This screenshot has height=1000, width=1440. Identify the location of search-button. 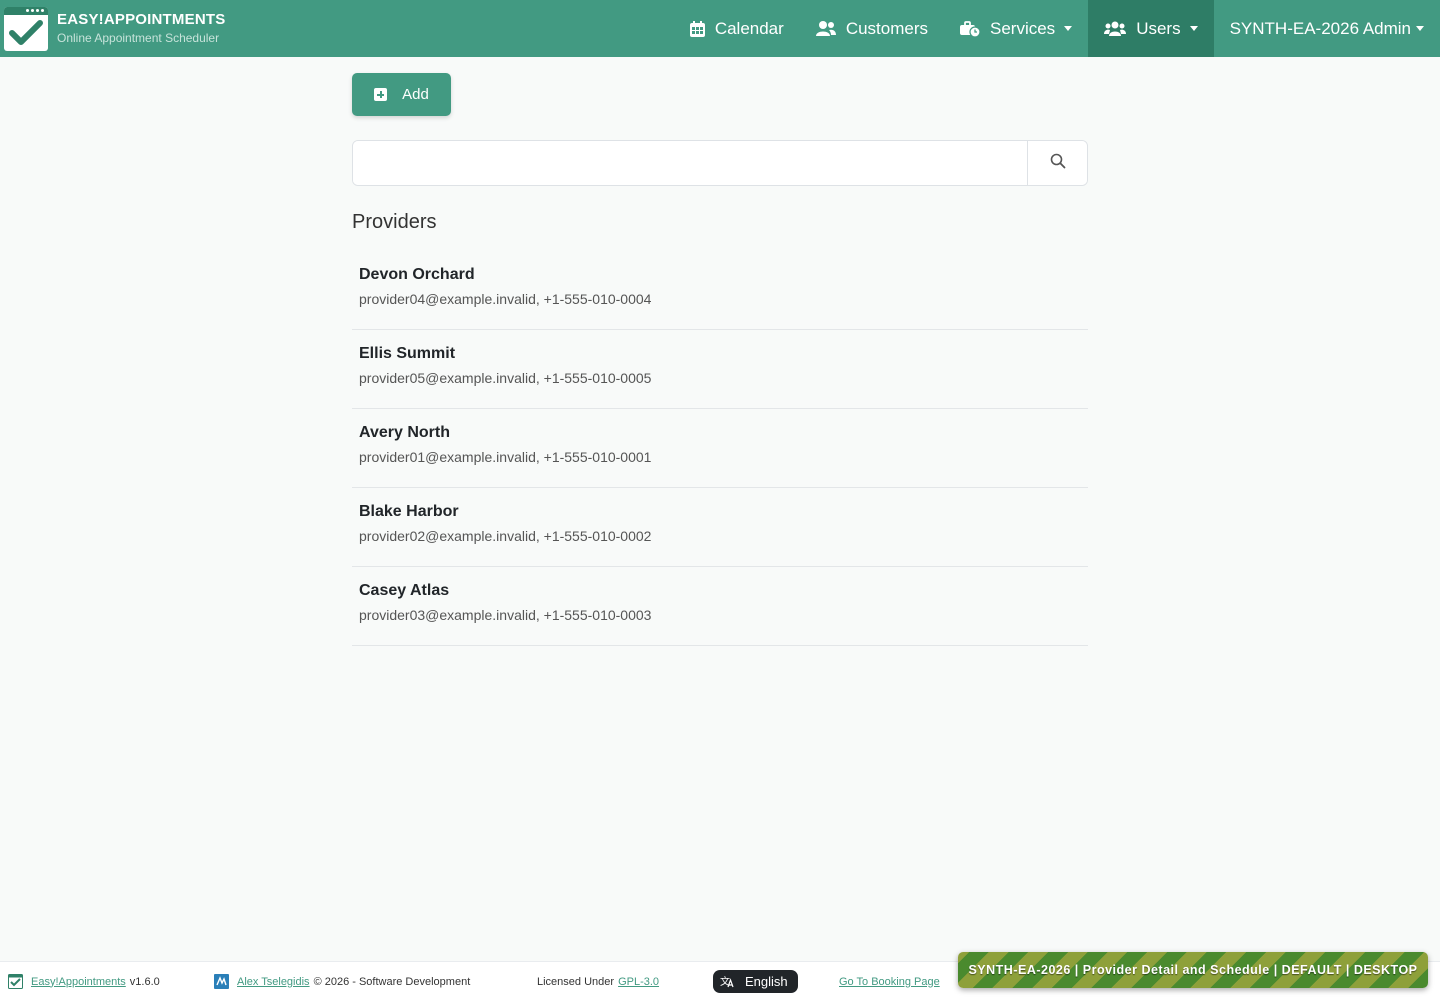
(1057, 163).